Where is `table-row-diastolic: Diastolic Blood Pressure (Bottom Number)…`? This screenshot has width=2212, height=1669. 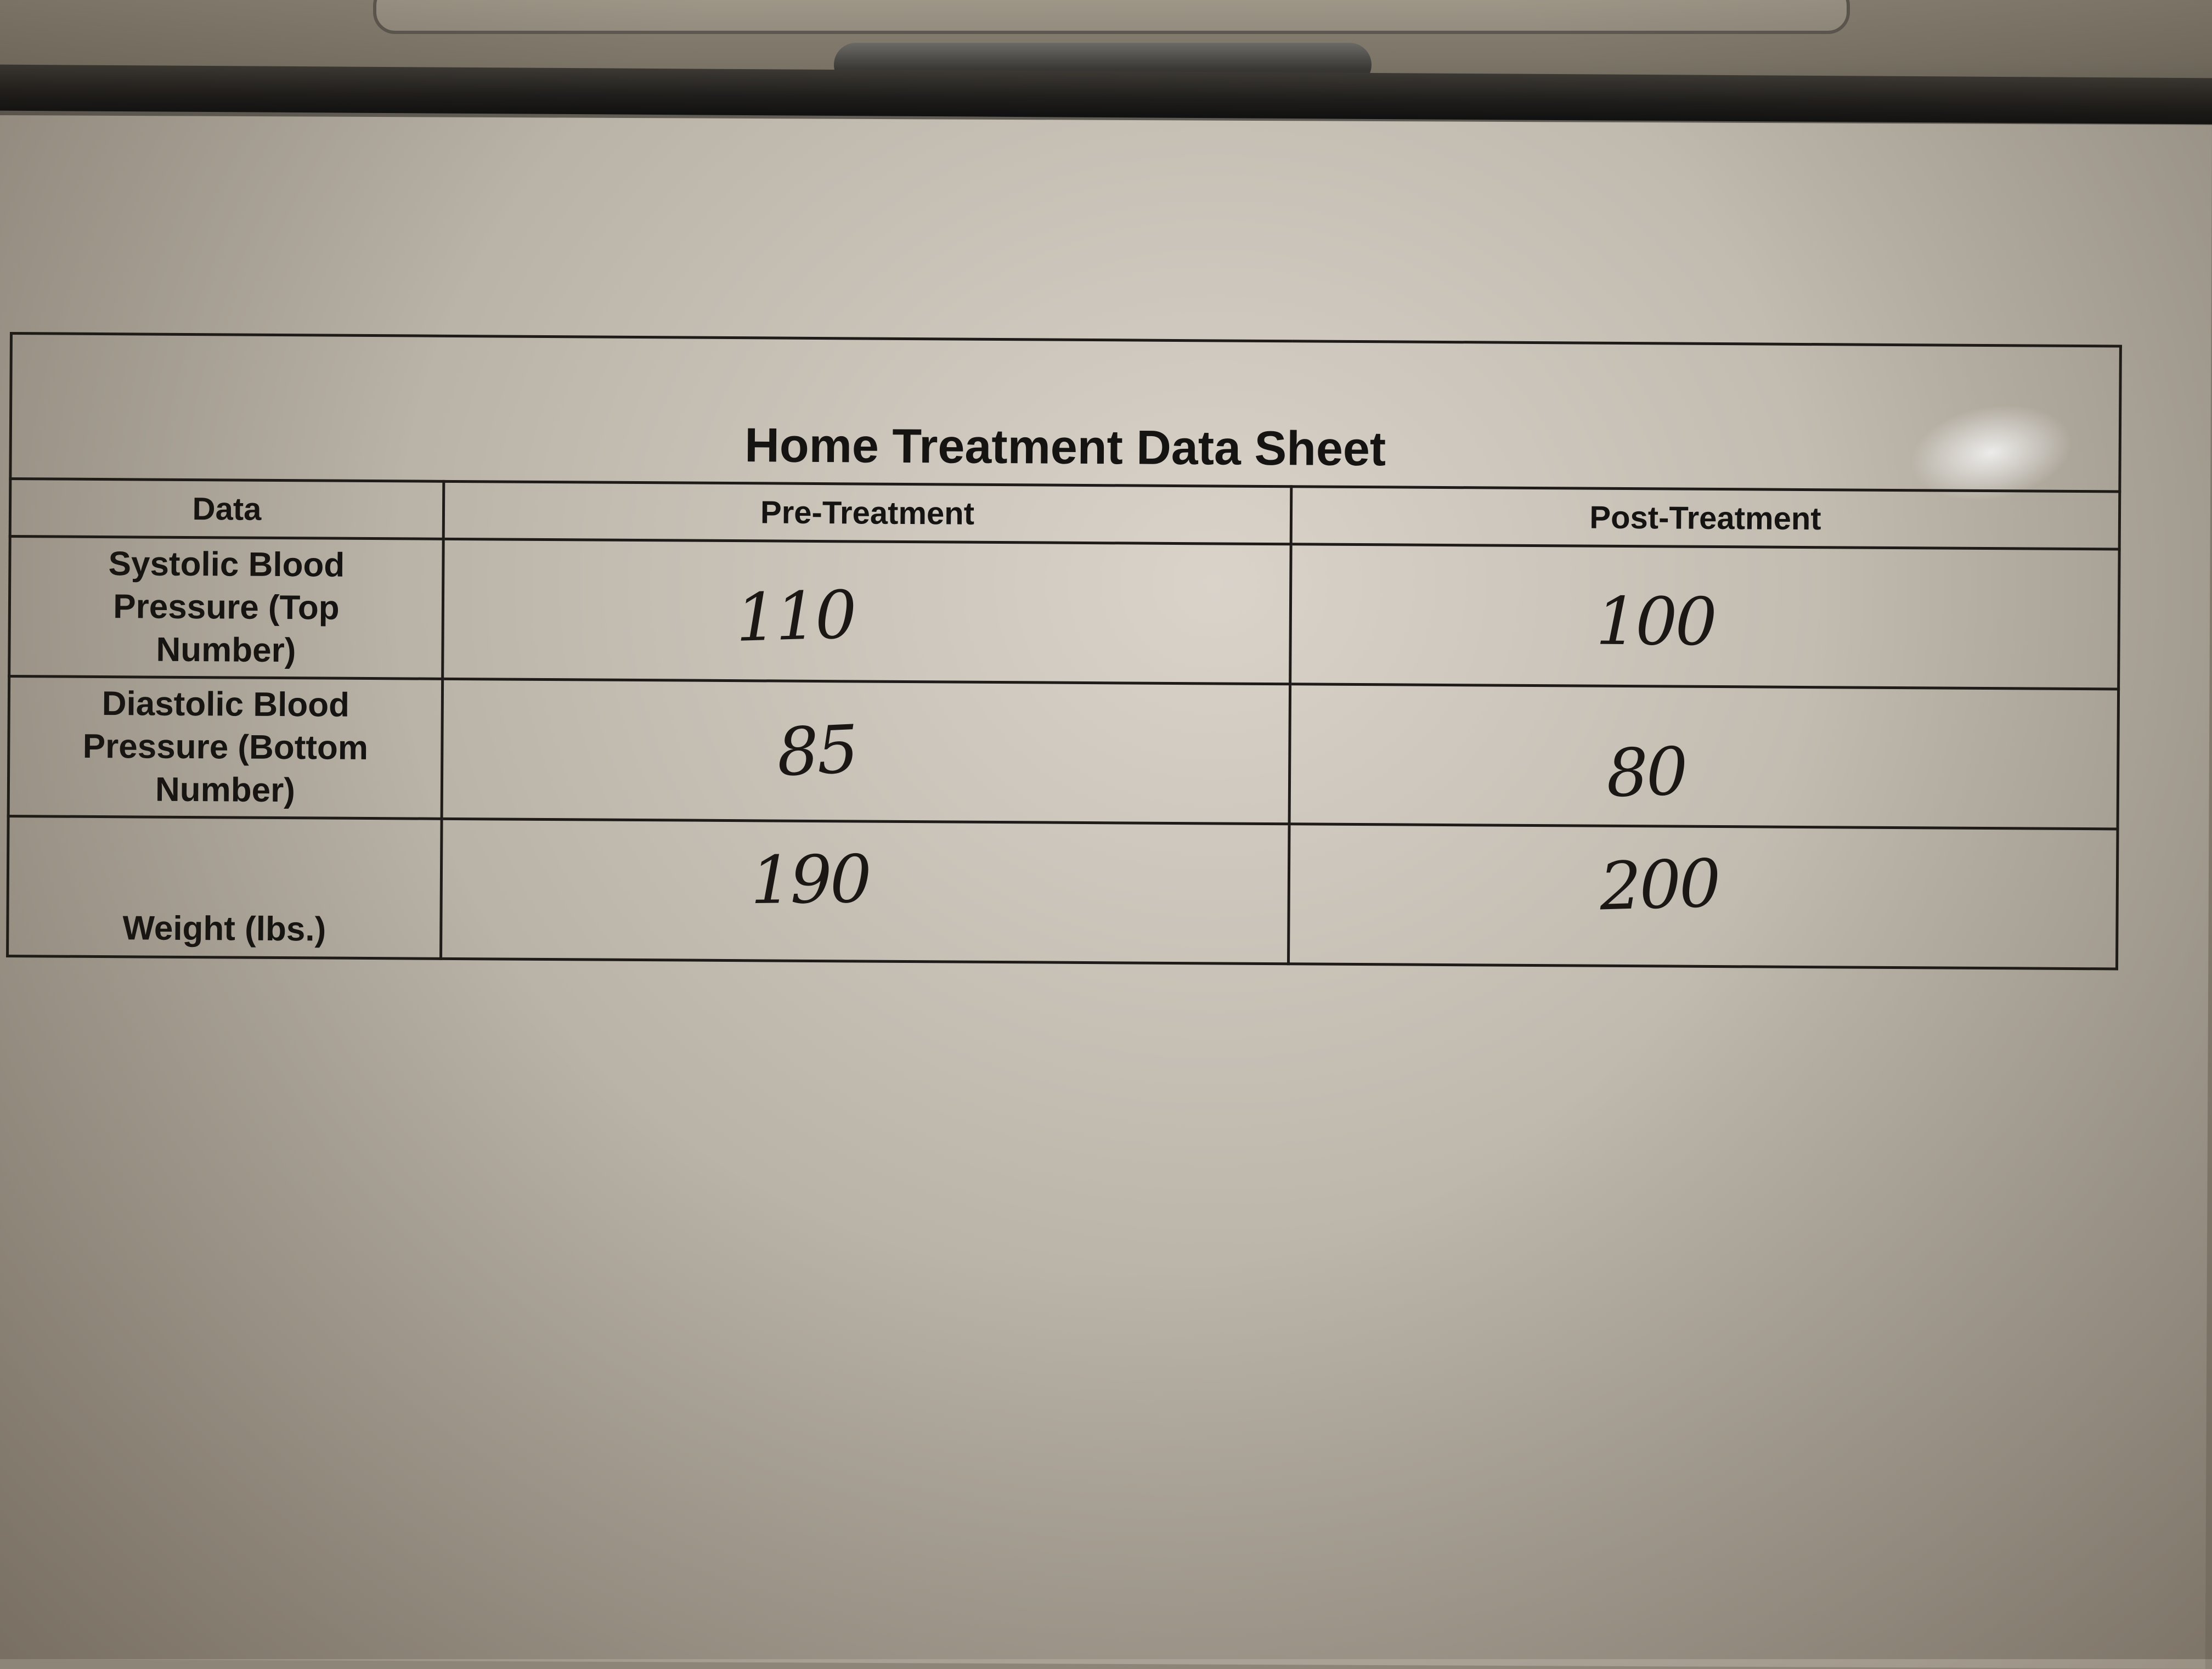 table-row-diastolic: Diastolic Blood Pressure (Bottom Number)… is located at coordinates (1063, 752).